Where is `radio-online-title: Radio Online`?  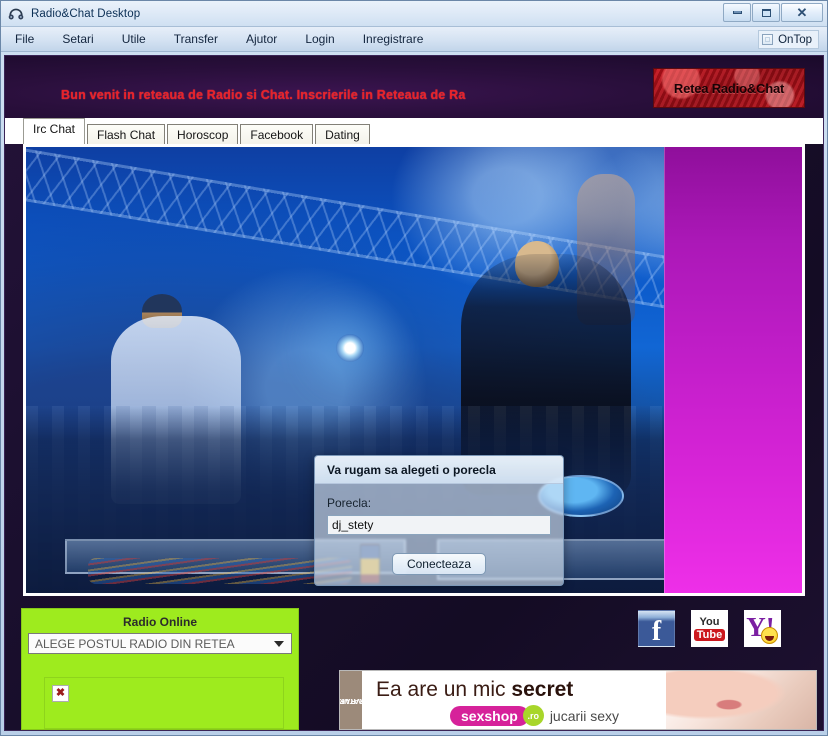 radio-online-title: Radio Online is located at coordinates (159, 622).